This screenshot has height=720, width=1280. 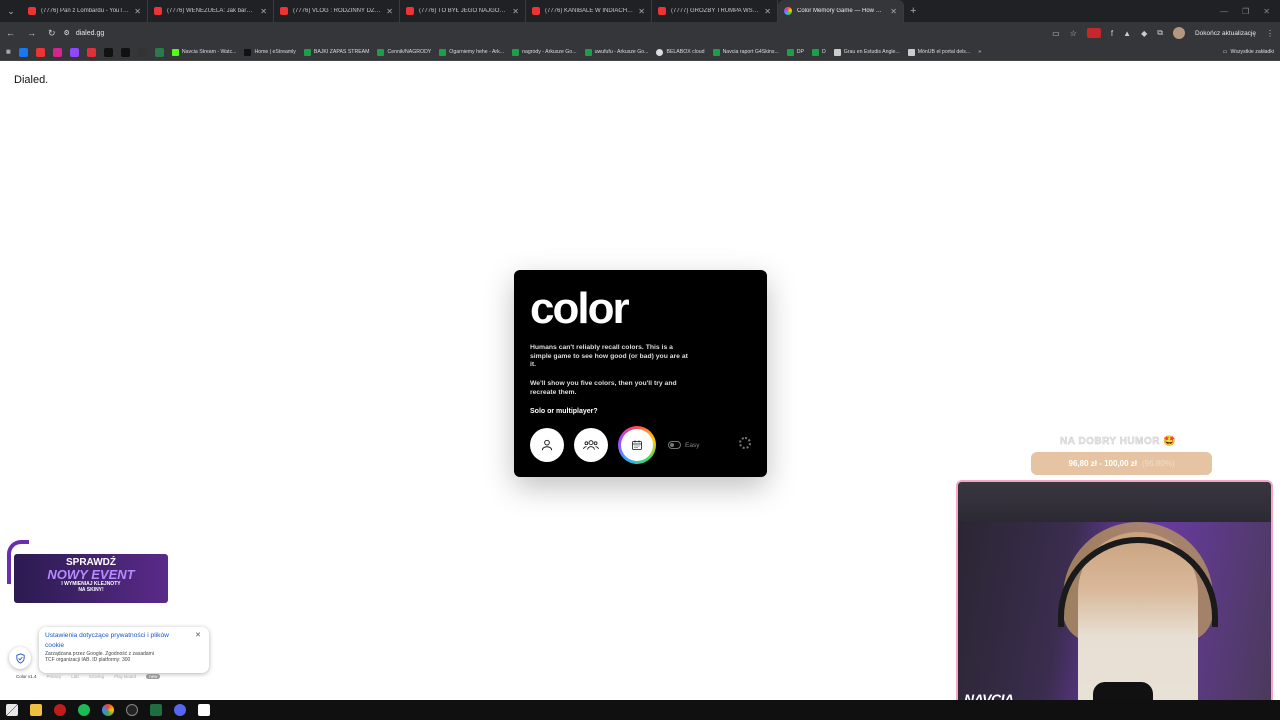 I want to click on pocket-icon, so click(x=91, y=52).